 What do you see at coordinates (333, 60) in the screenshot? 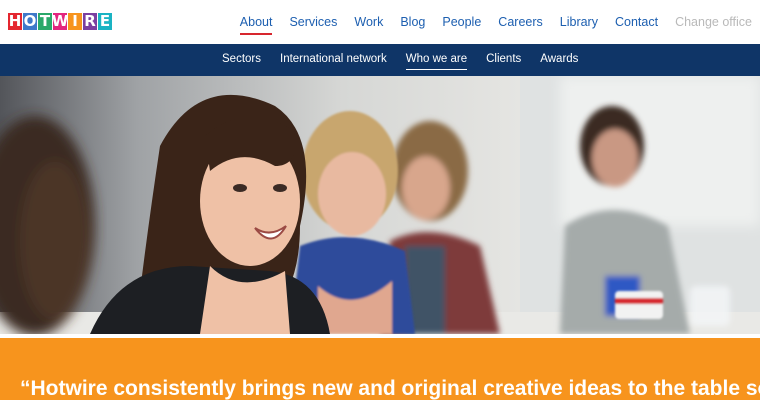
I see `subnav-international-network: International network` at bounding box center [333, 60].